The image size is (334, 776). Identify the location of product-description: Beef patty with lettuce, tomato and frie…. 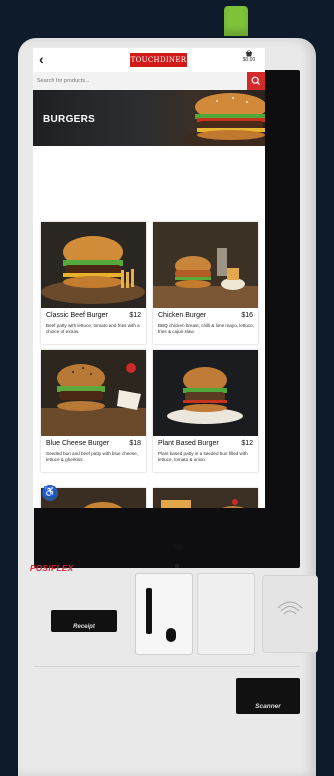
(93, 328).